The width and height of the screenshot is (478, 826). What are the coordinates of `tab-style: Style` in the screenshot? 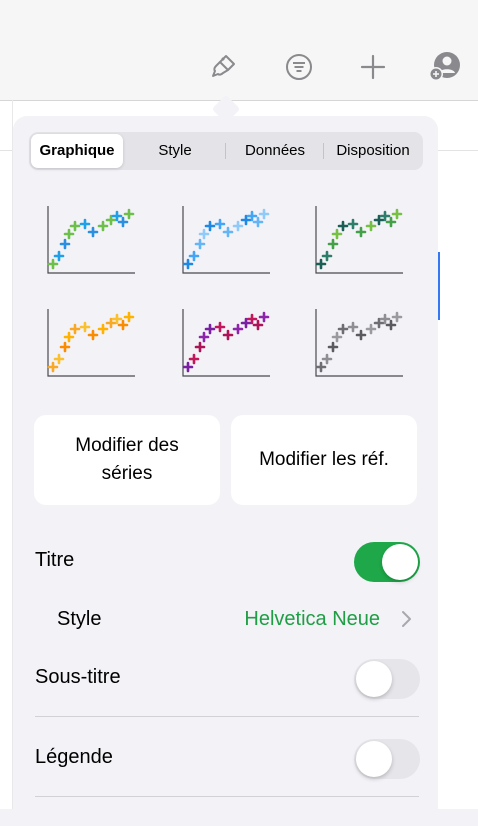 It's located at (175, 151).